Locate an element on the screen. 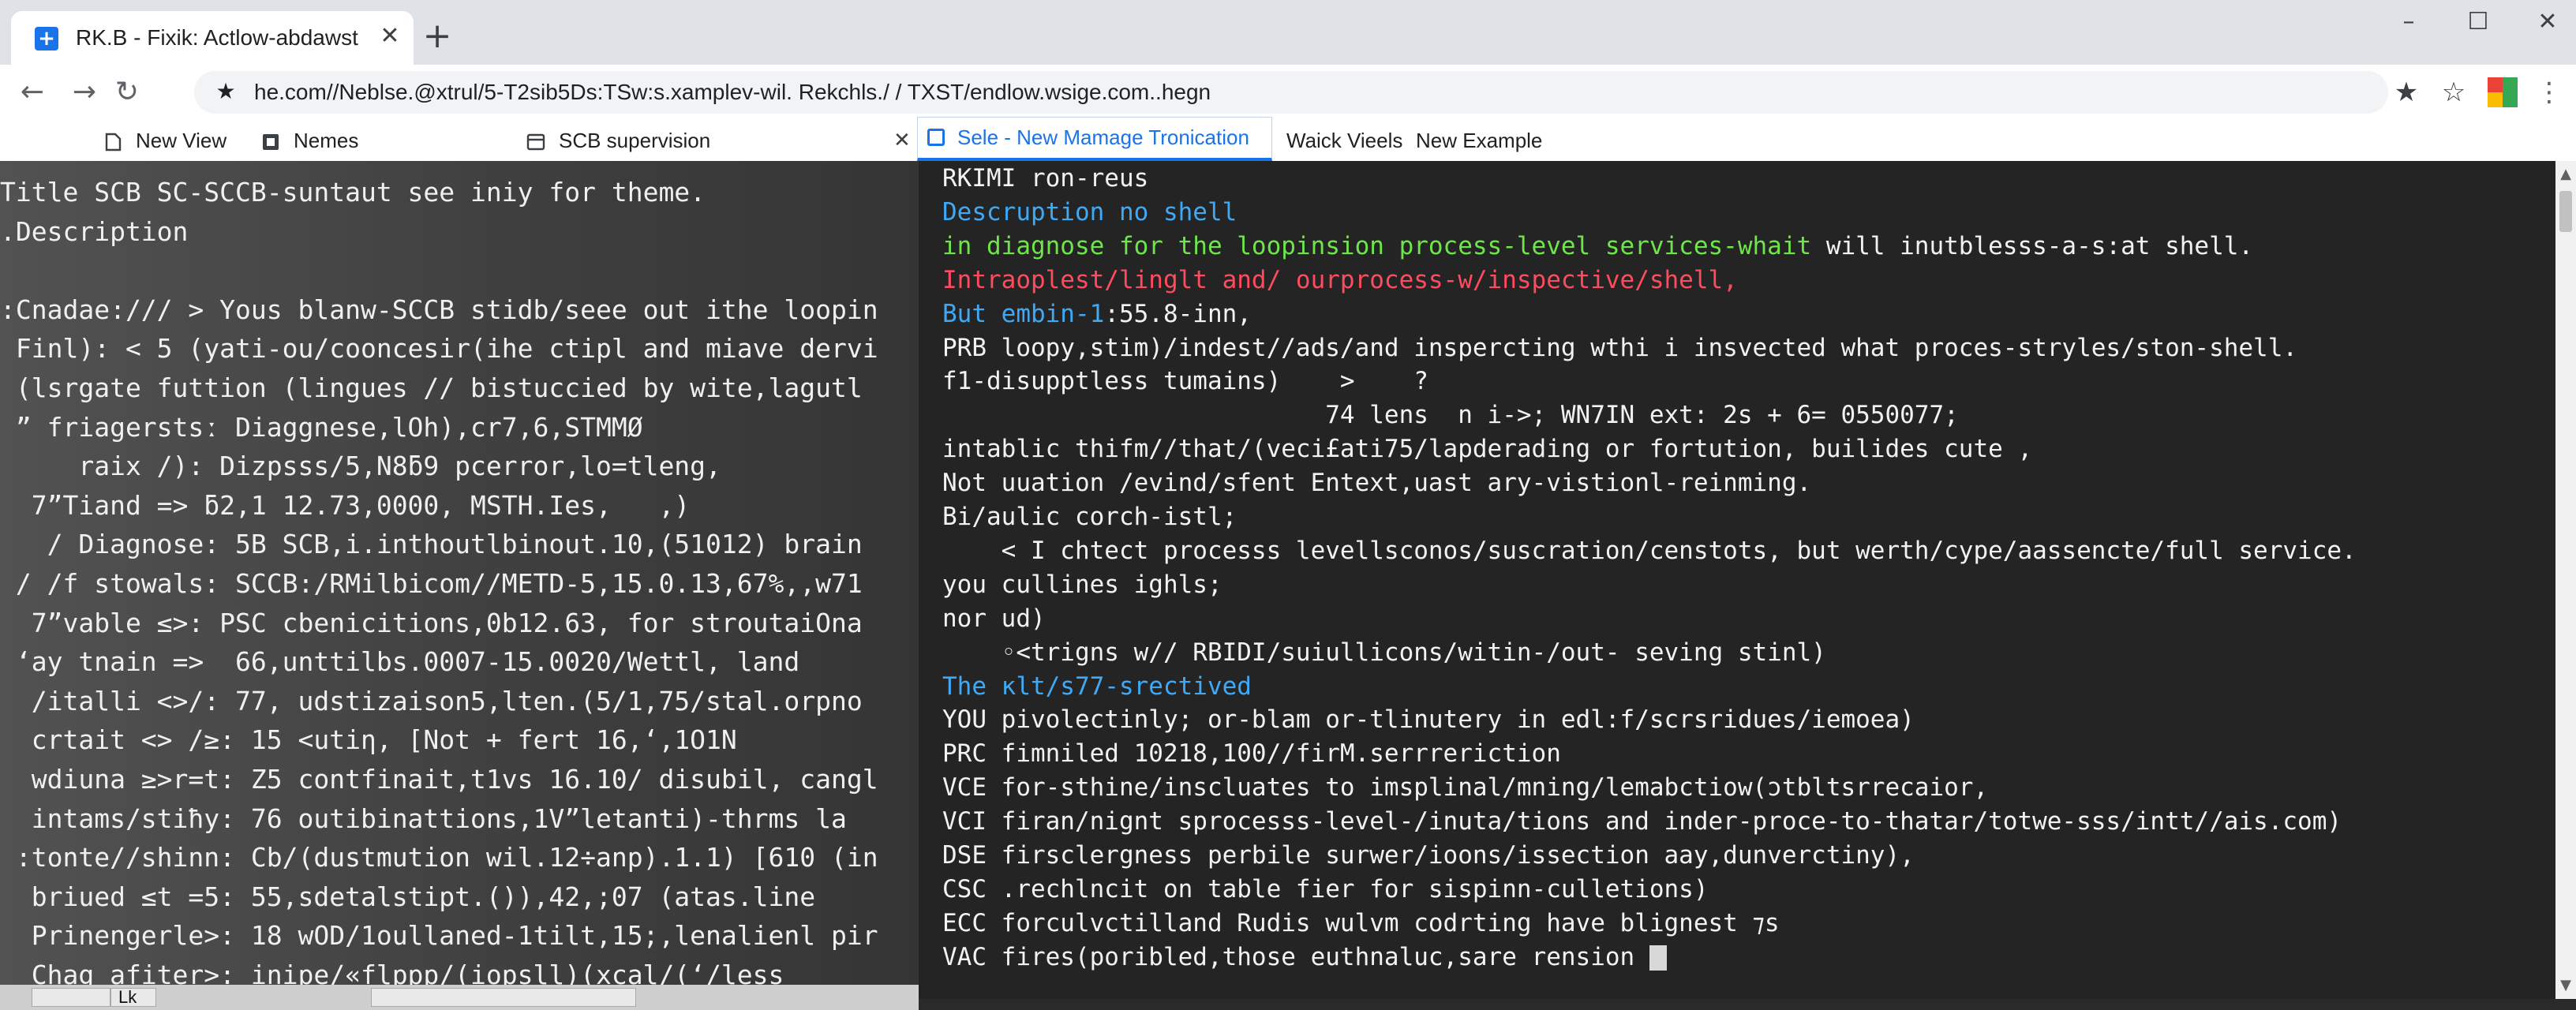 The image size is (2576, 1010). terminal-line: you cullines ighls; is located at coordinates (1082, 584).